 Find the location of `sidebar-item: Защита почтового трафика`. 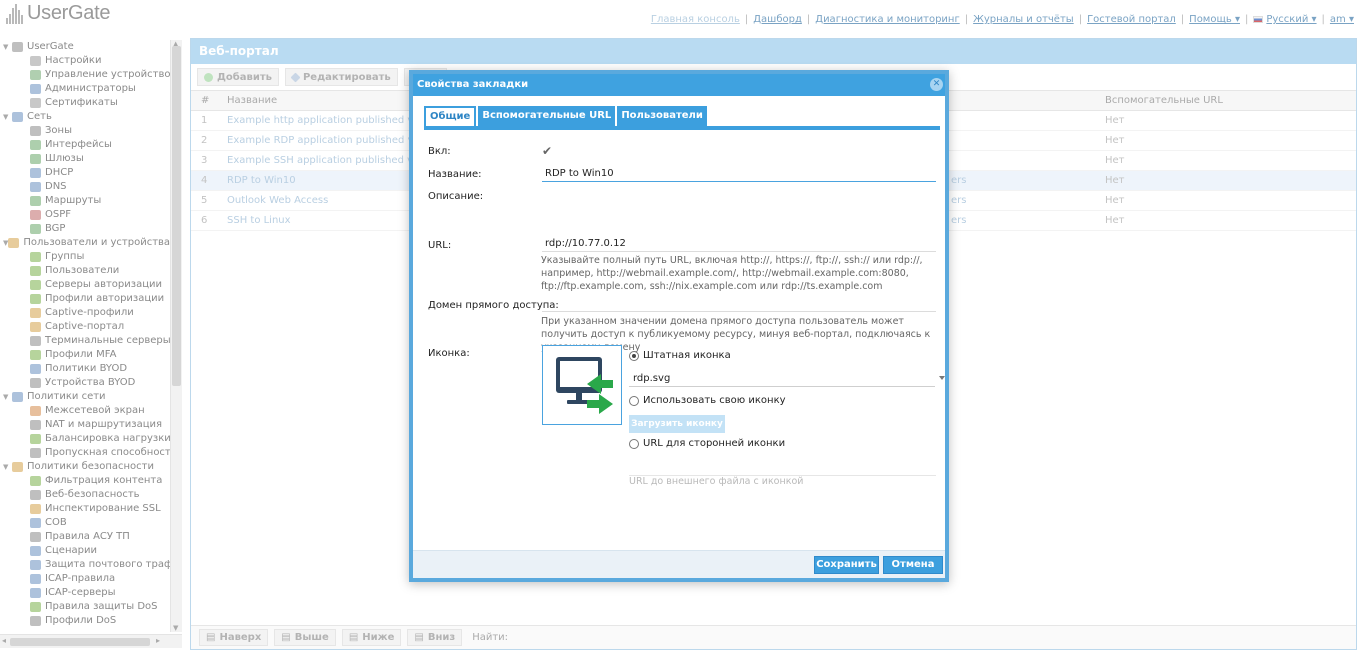

sidebar-item: Защита почтового трафика is located at coordinates (85, 565).